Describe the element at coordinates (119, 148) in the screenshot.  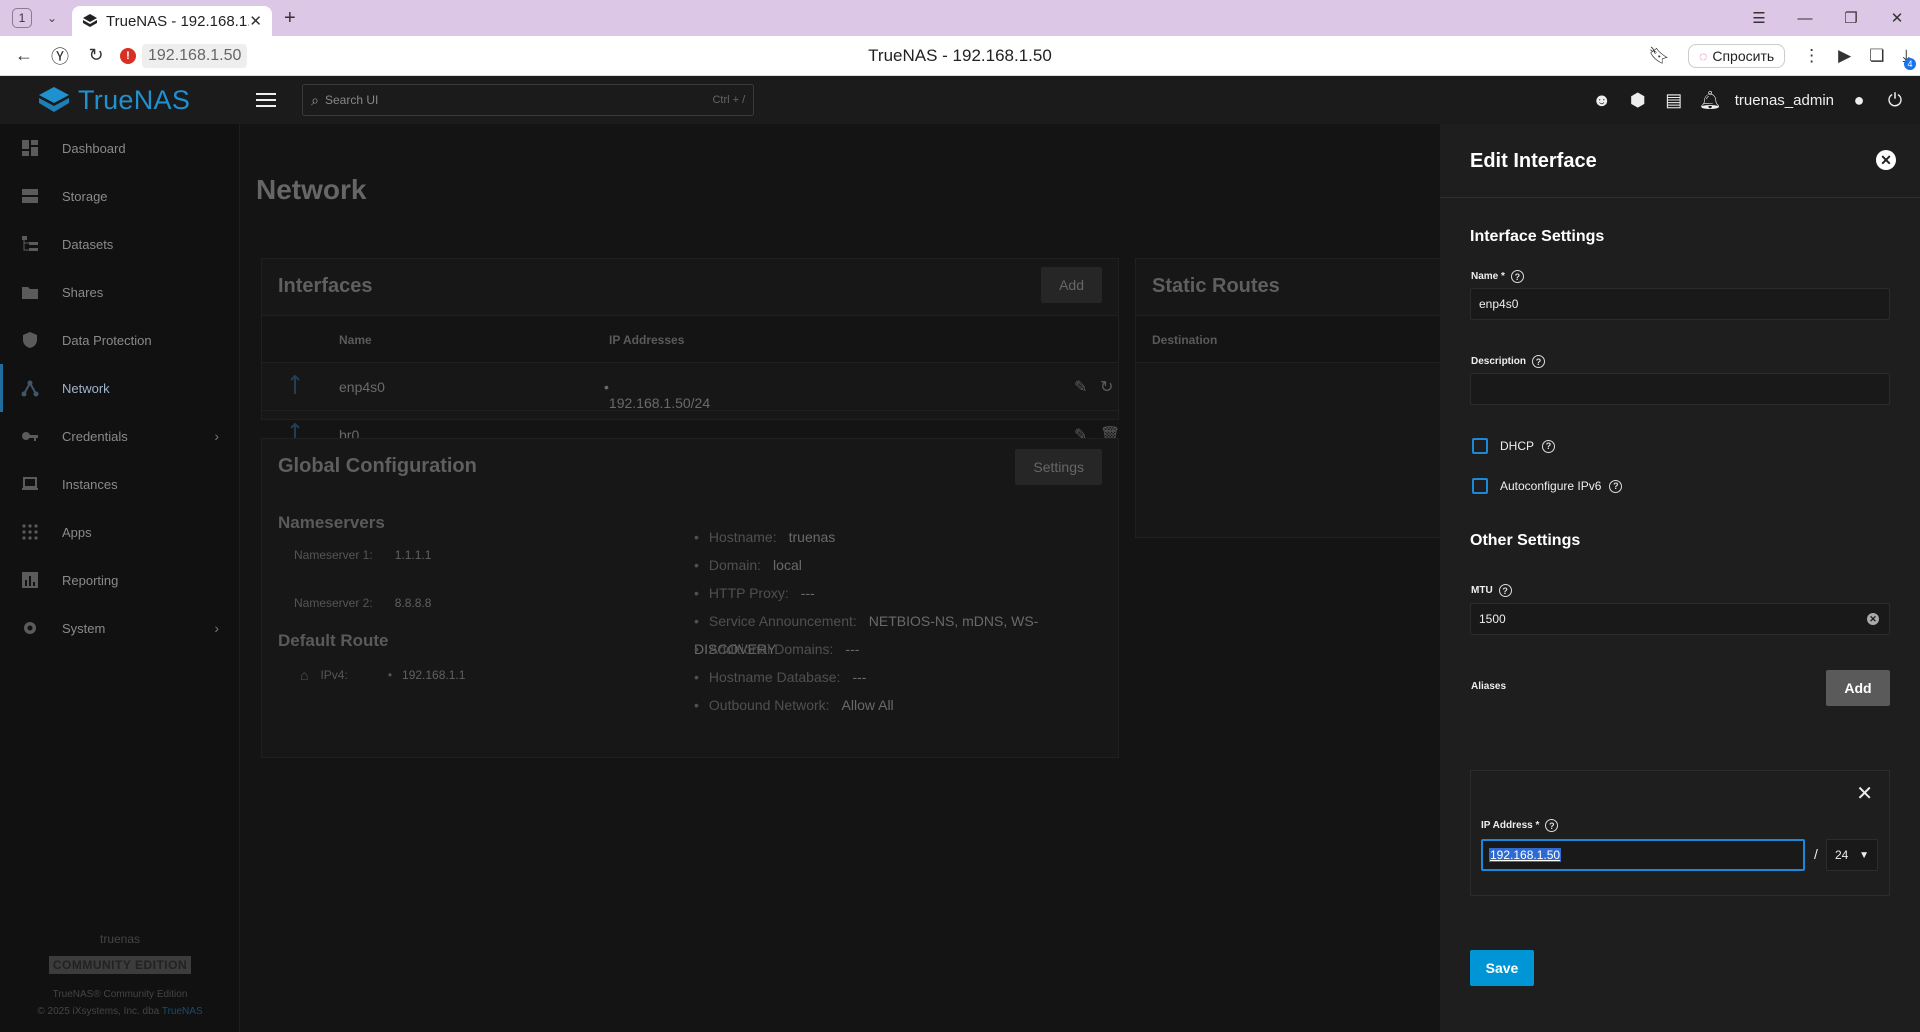
I see `sidebar-item-dashboard: Dashboard` at that location.